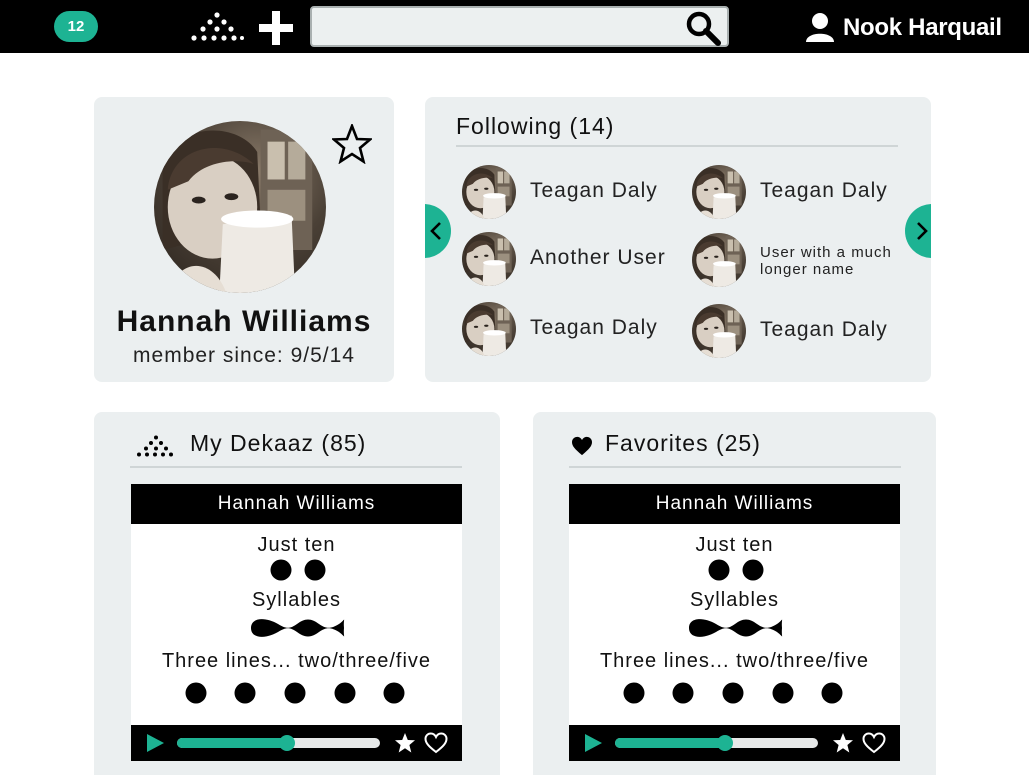 The height and width of the screenshot is (775, 1029). Describe the element at coordinates (278, 443) in the screenshot. I see `my-dekaaz-title: My Dekaaz (85)` at that location.